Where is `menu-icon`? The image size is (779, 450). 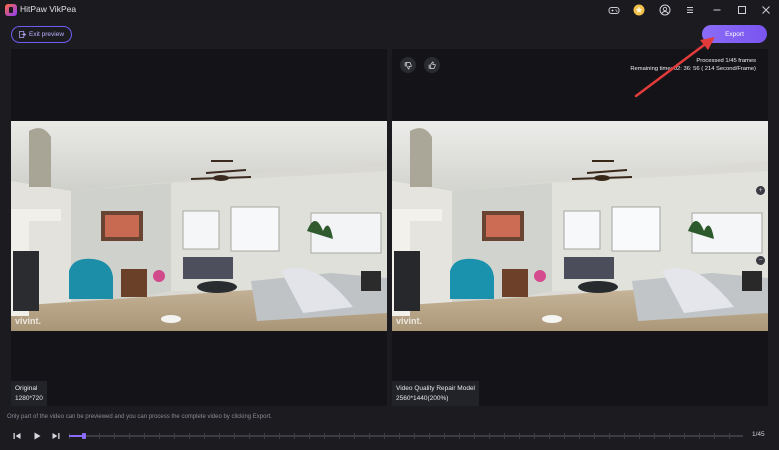 menu-icon is located at coordinates (690, 10).